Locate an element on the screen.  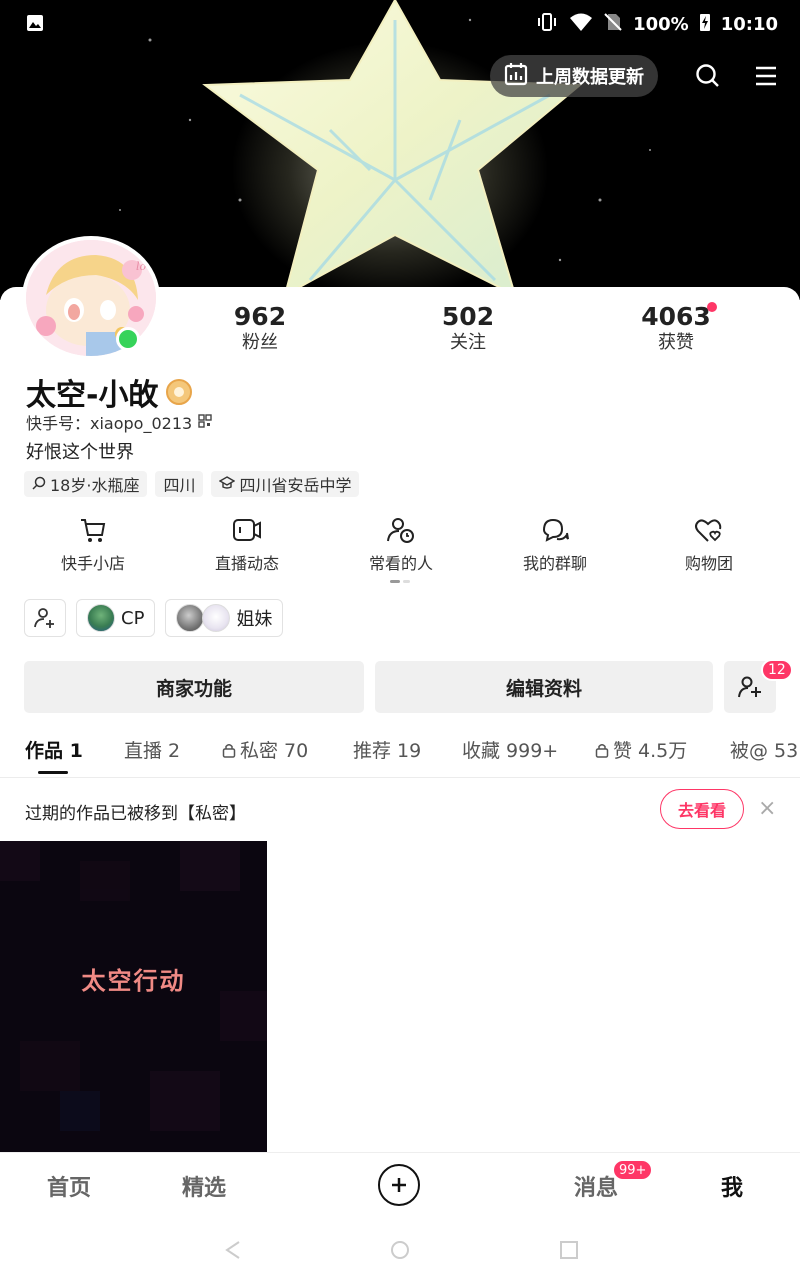
go-see-button: 去看看 is located at coordinates (702, 809).